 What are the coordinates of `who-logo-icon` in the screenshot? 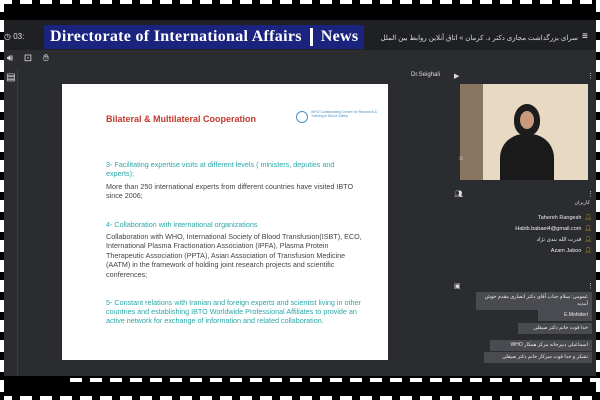 It's located at (302, 117).